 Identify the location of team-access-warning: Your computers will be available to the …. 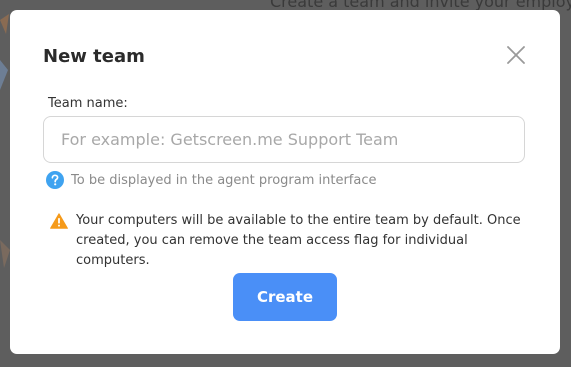
(290, 241).